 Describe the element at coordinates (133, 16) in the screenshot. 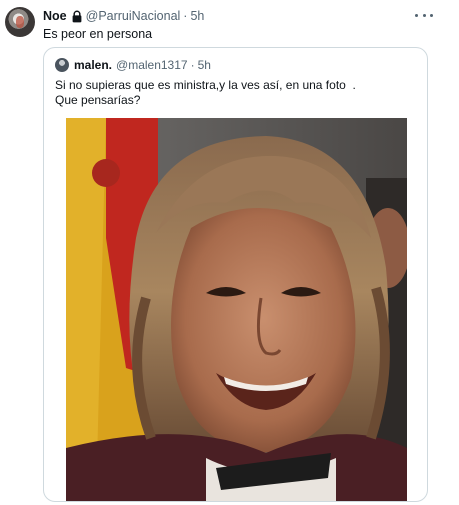

I see `author-handle: @ParruiNacional` at that location.